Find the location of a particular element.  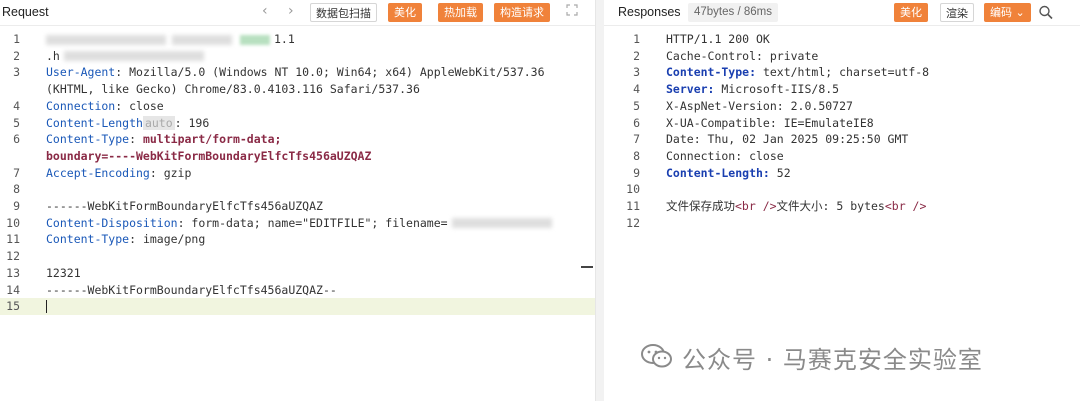

response-line: 7 Date: Thu, 02 Jan 2025 09:25:50 GMT is located at coordinates (842, 139).